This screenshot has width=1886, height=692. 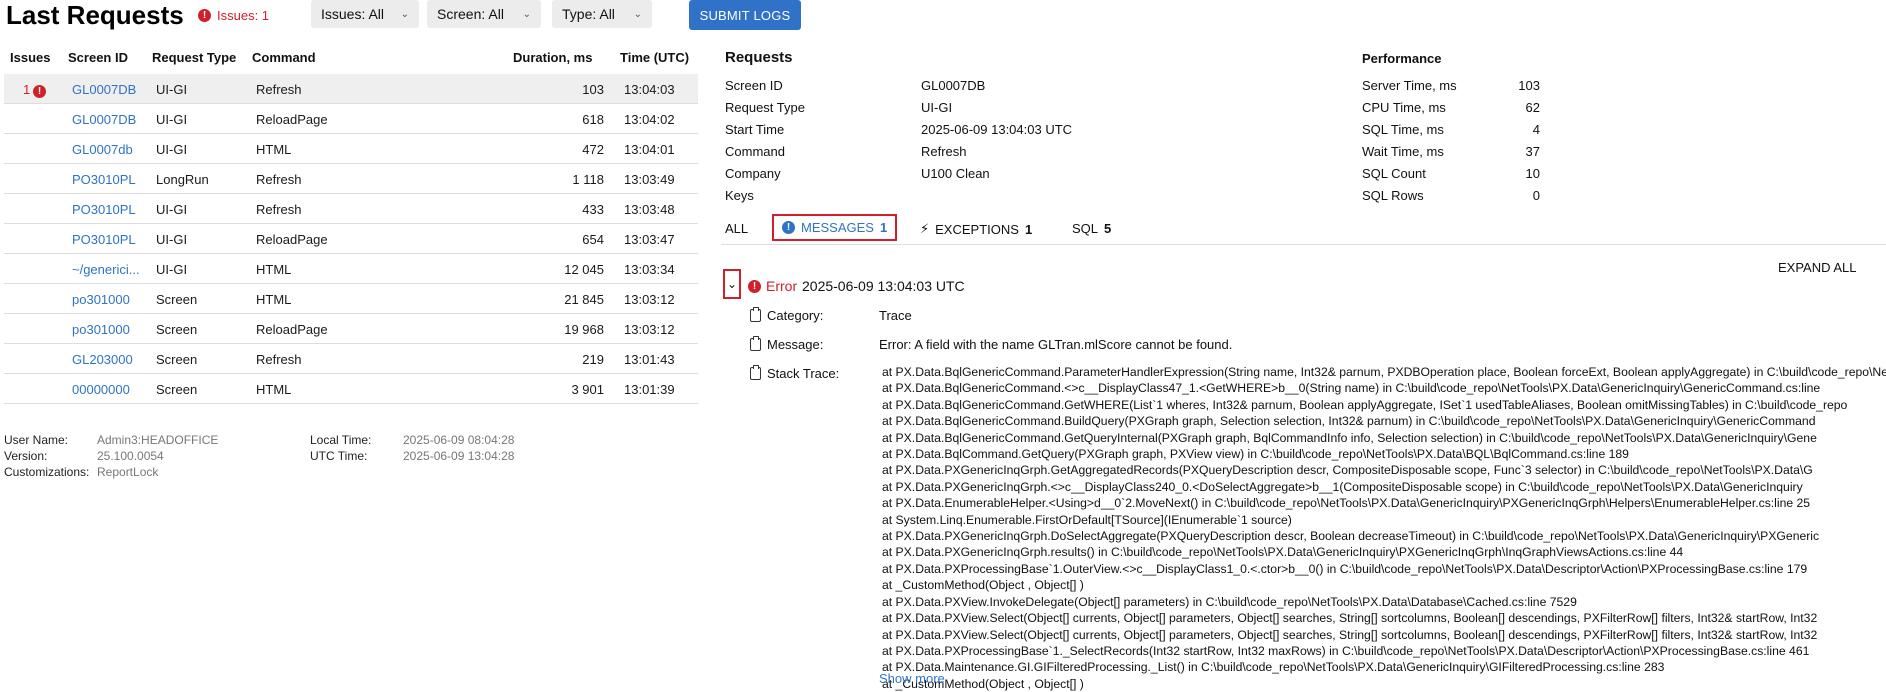 I want to click on table-row: PO3010PL UI-GI ReloadPage 654 13:03:47, so click(x=351, y=239).